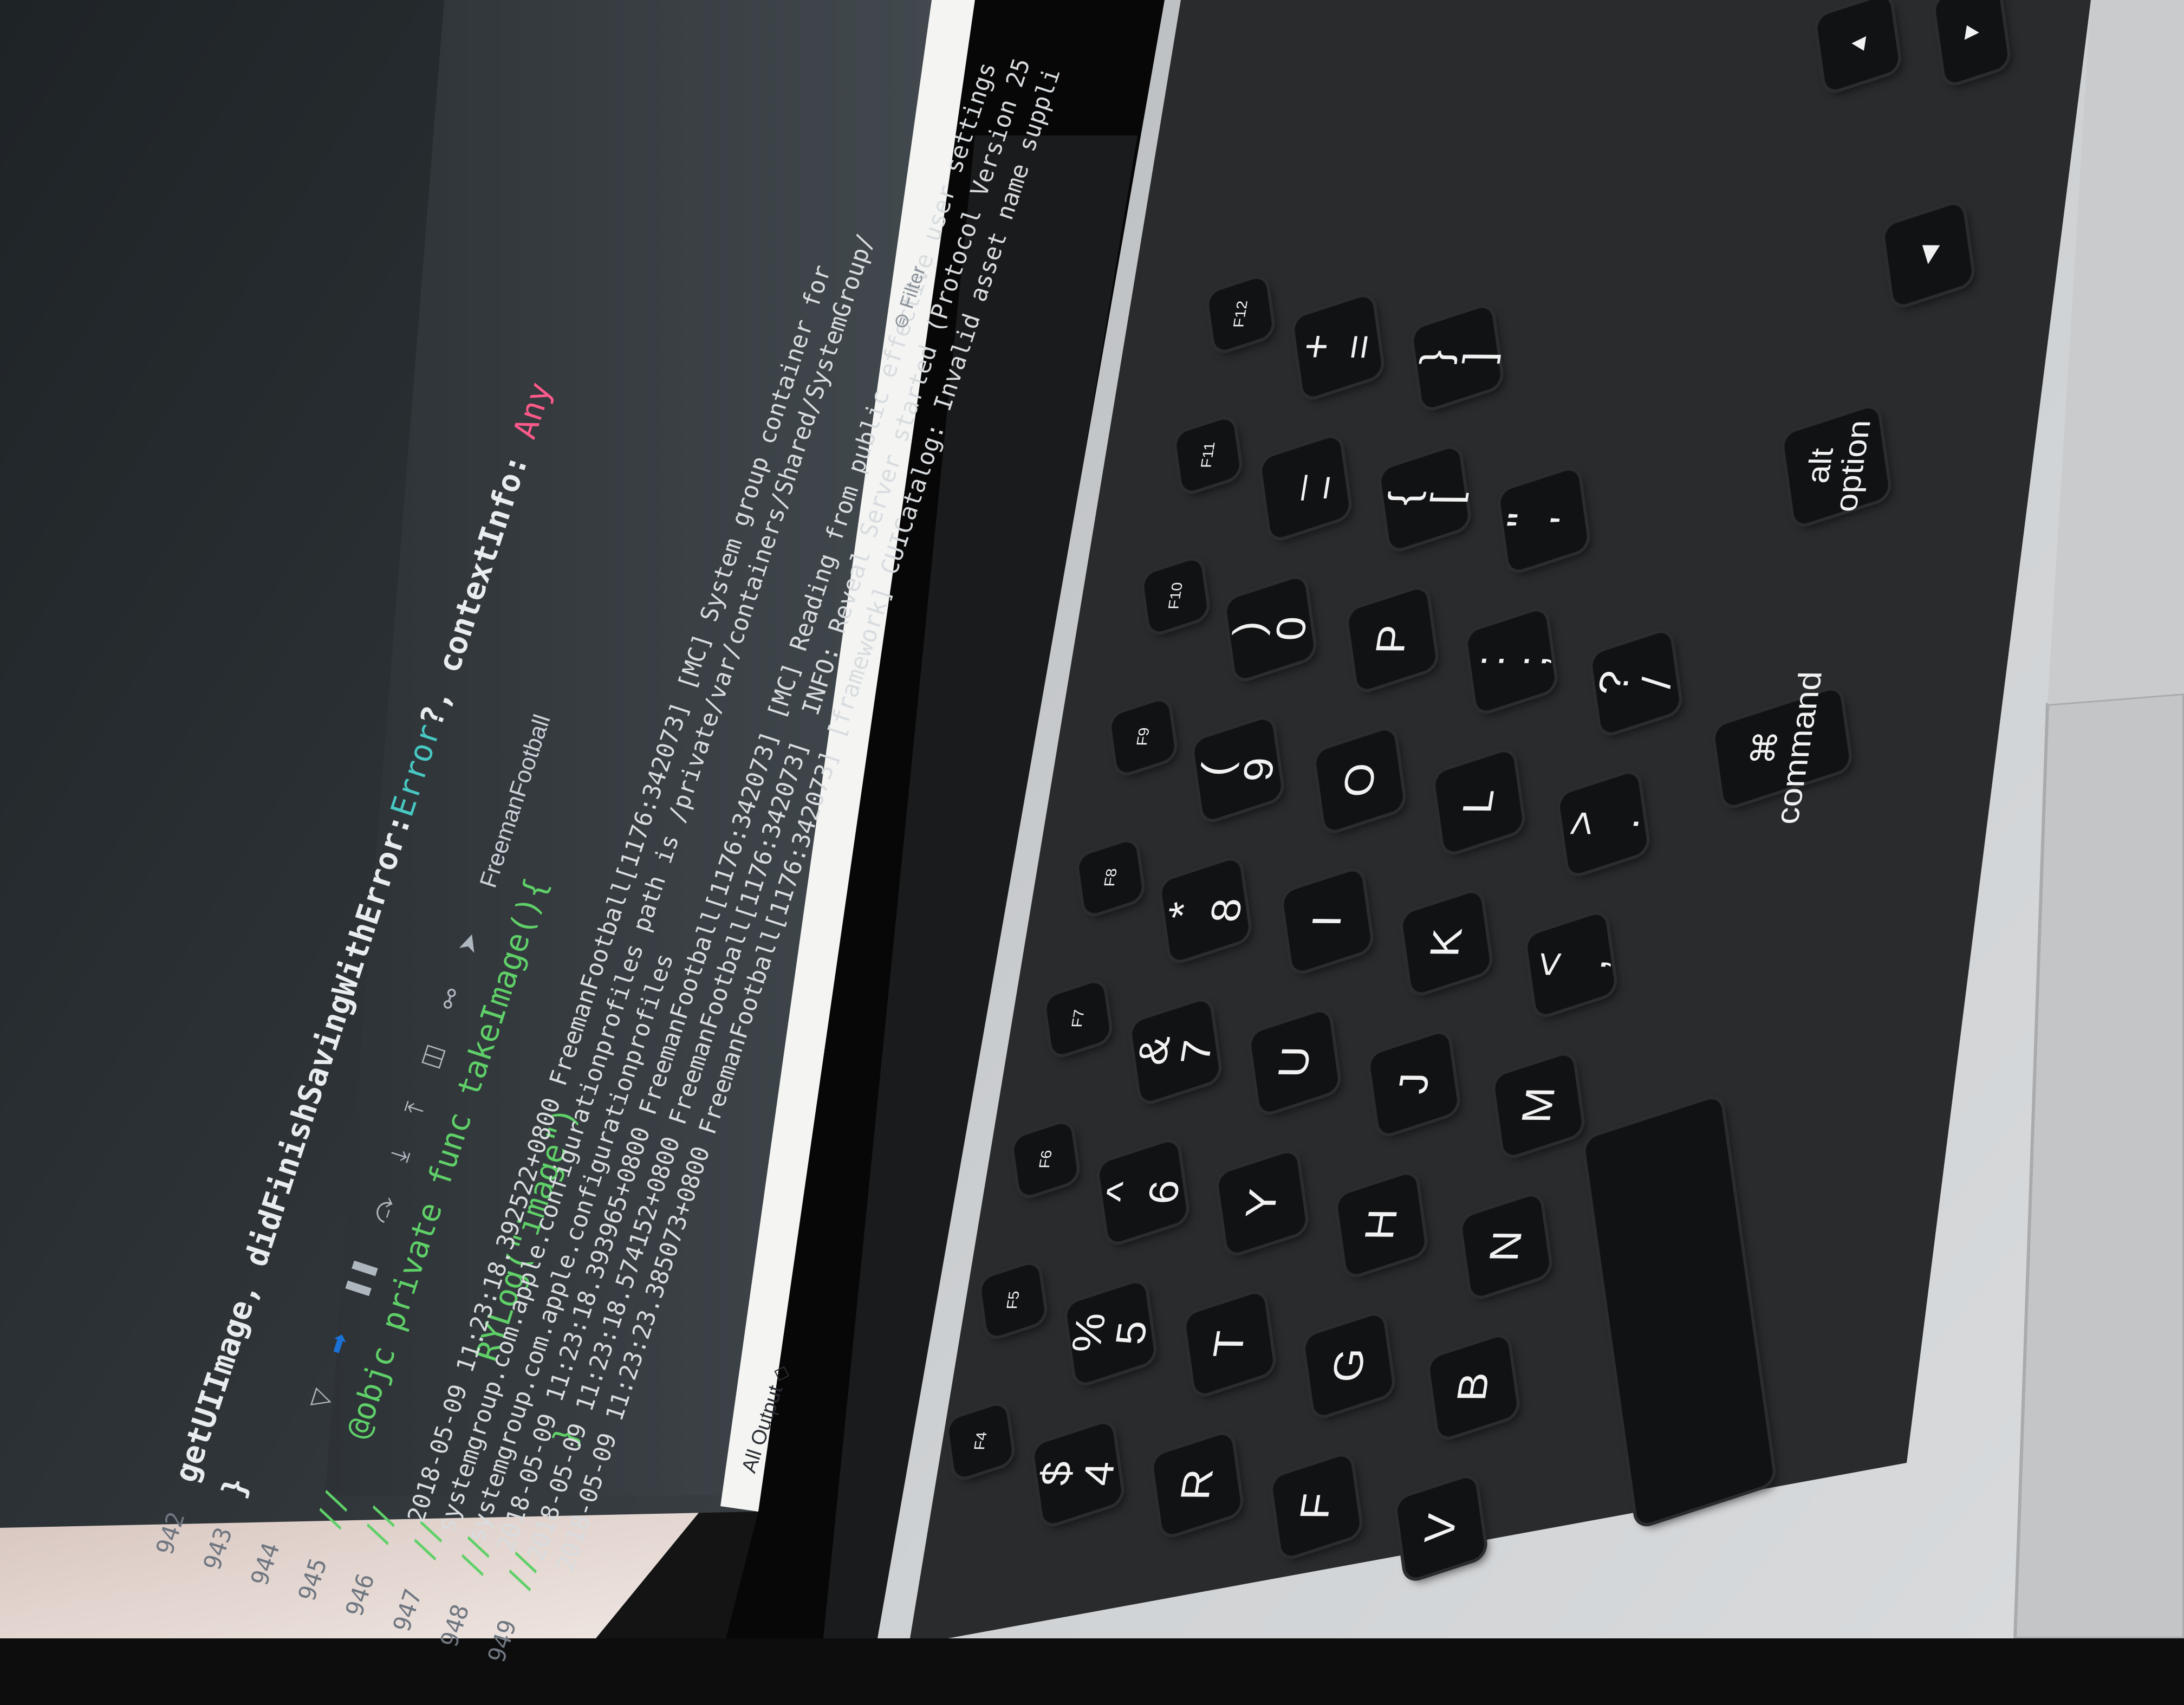  I want to click on key-label: ◀, so click(1928, 254).